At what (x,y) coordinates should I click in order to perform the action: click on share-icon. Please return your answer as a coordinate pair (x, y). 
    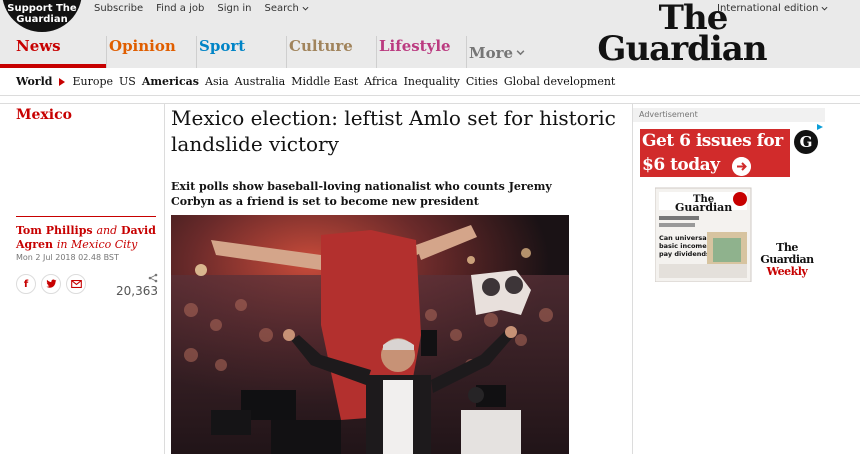
    Looking at the image, I should click on (153, 278).